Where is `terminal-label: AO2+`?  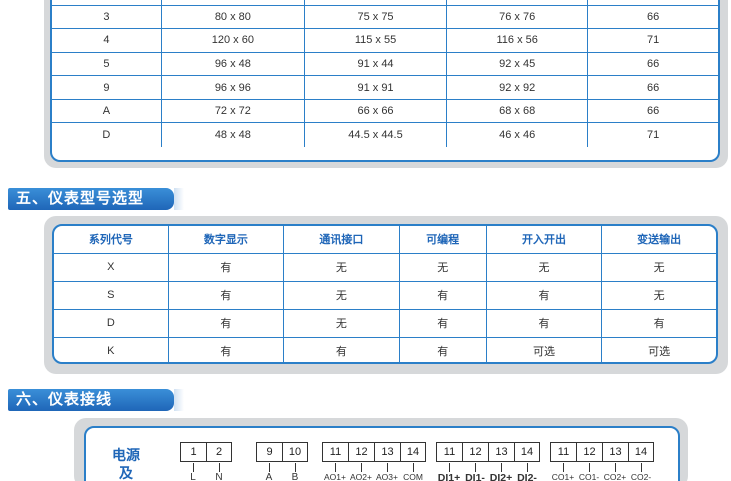
terminal-label: AO2+ is located at coordinates (361, 476).